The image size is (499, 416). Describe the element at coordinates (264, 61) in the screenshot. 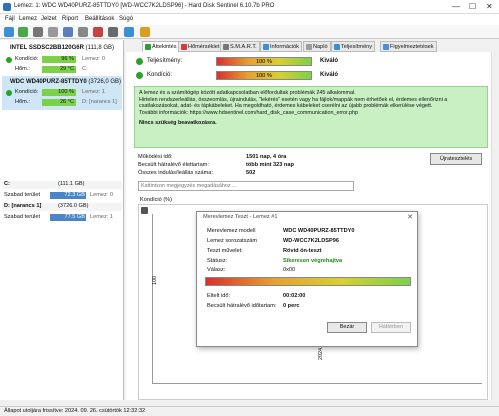

I see `performance-bar: 100 %` at that location.